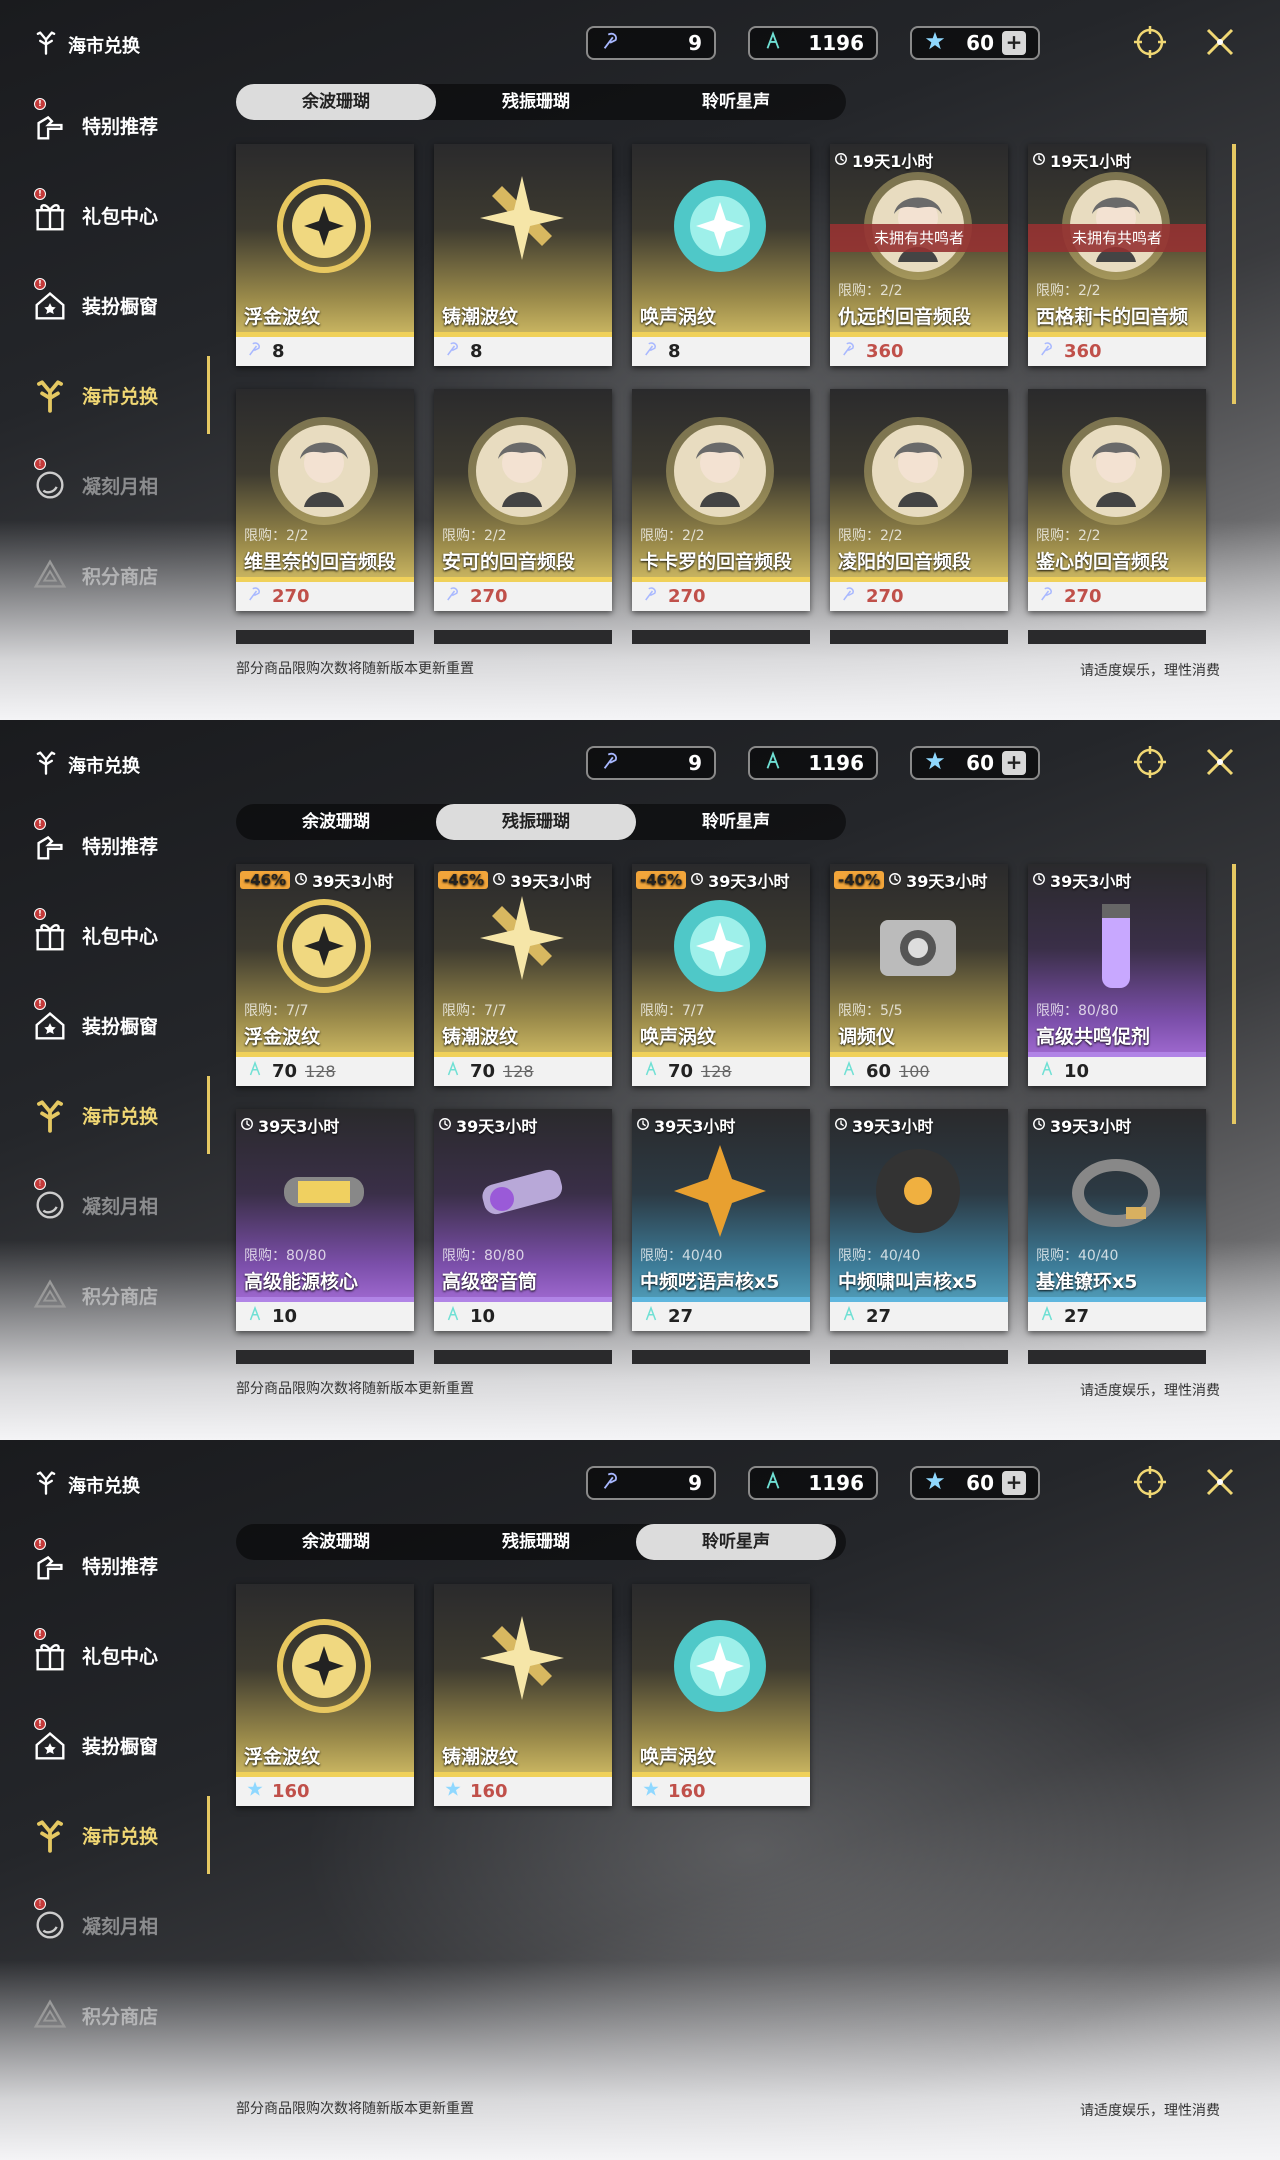 Image resolution: width=1280 pixels, height=2160 pixels. What do you see at coordinates (523, 255) in the screenshot?
I see `shop-item-card: 铸潮波纹 8` at bounding box center [523, 255].